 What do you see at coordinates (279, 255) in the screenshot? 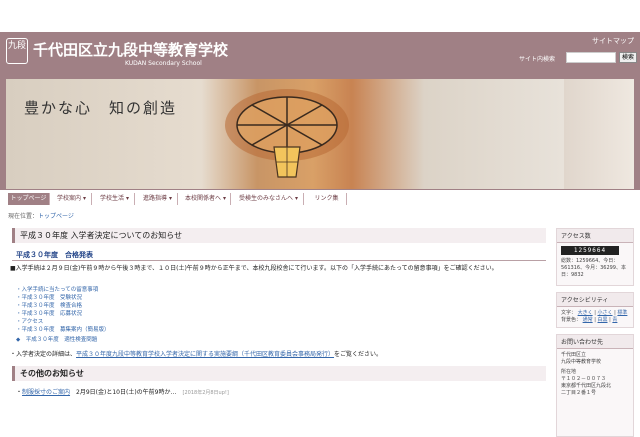
I see `section-title: 平成３０年度 合格発表` at bounding box center [279, 255].